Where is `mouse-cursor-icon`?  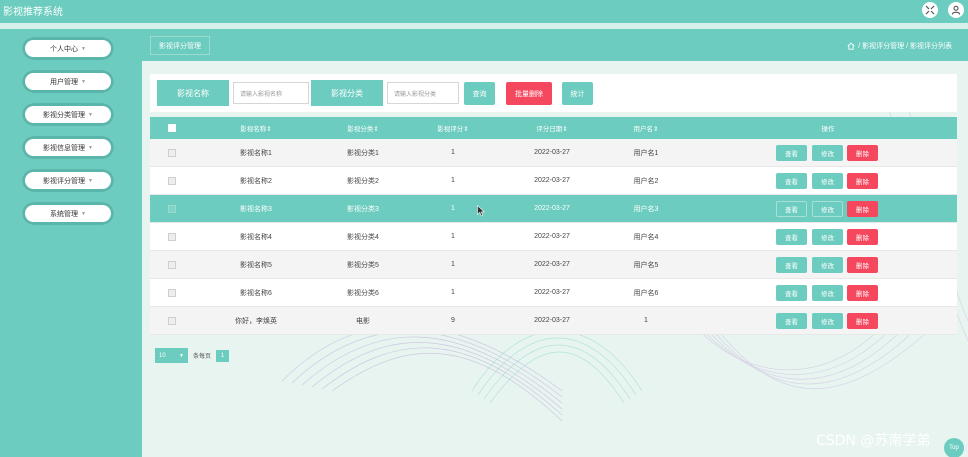 mouse-cursor-icon is located at coordinates (481, 211).